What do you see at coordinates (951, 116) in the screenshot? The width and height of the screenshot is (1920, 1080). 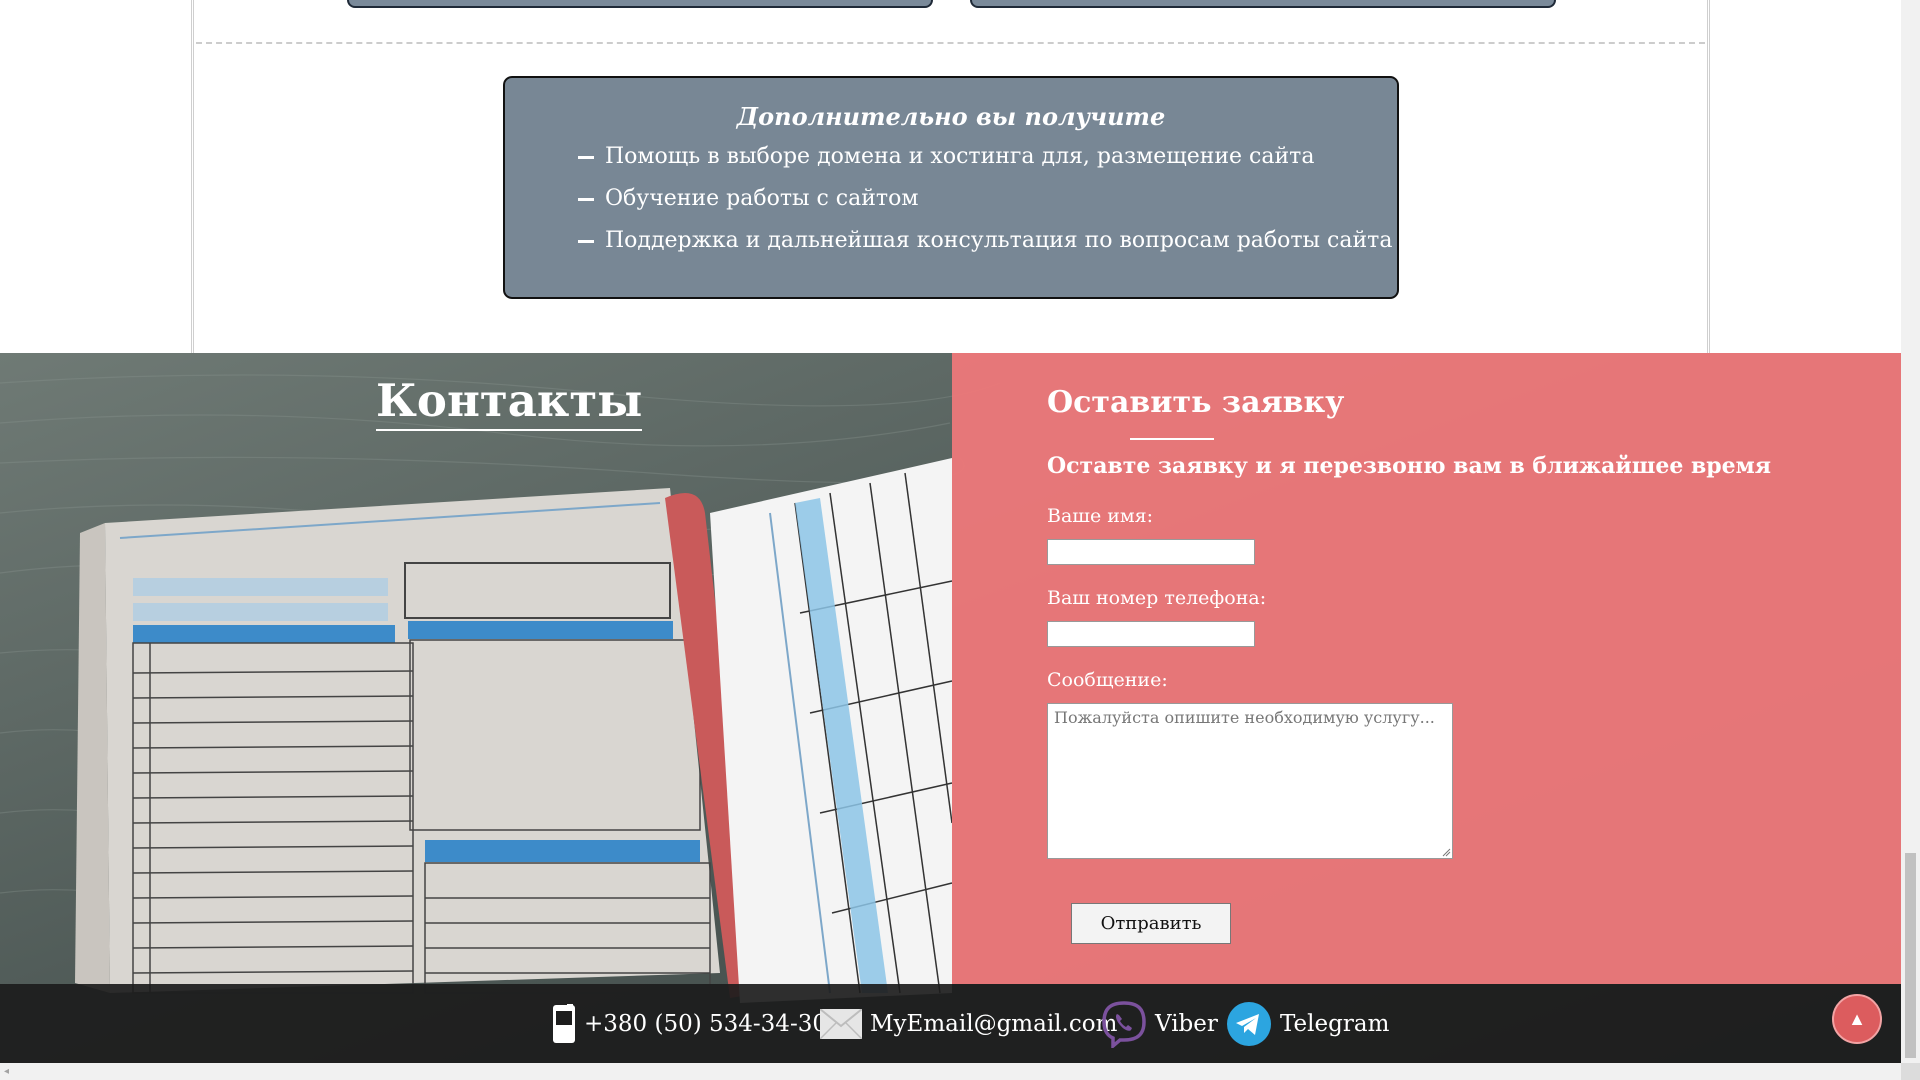 I see `extras-title: Дополнительно вы получите` at bounding box center [951, 116].